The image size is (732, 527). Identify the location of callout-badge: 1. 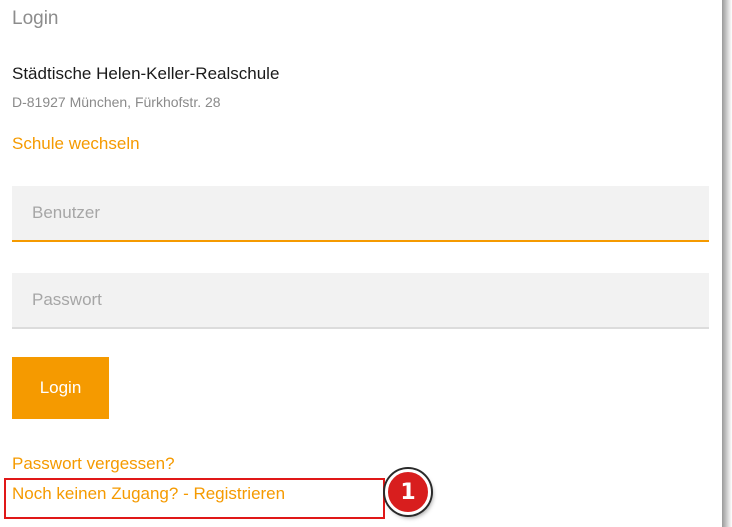
(408, 492).